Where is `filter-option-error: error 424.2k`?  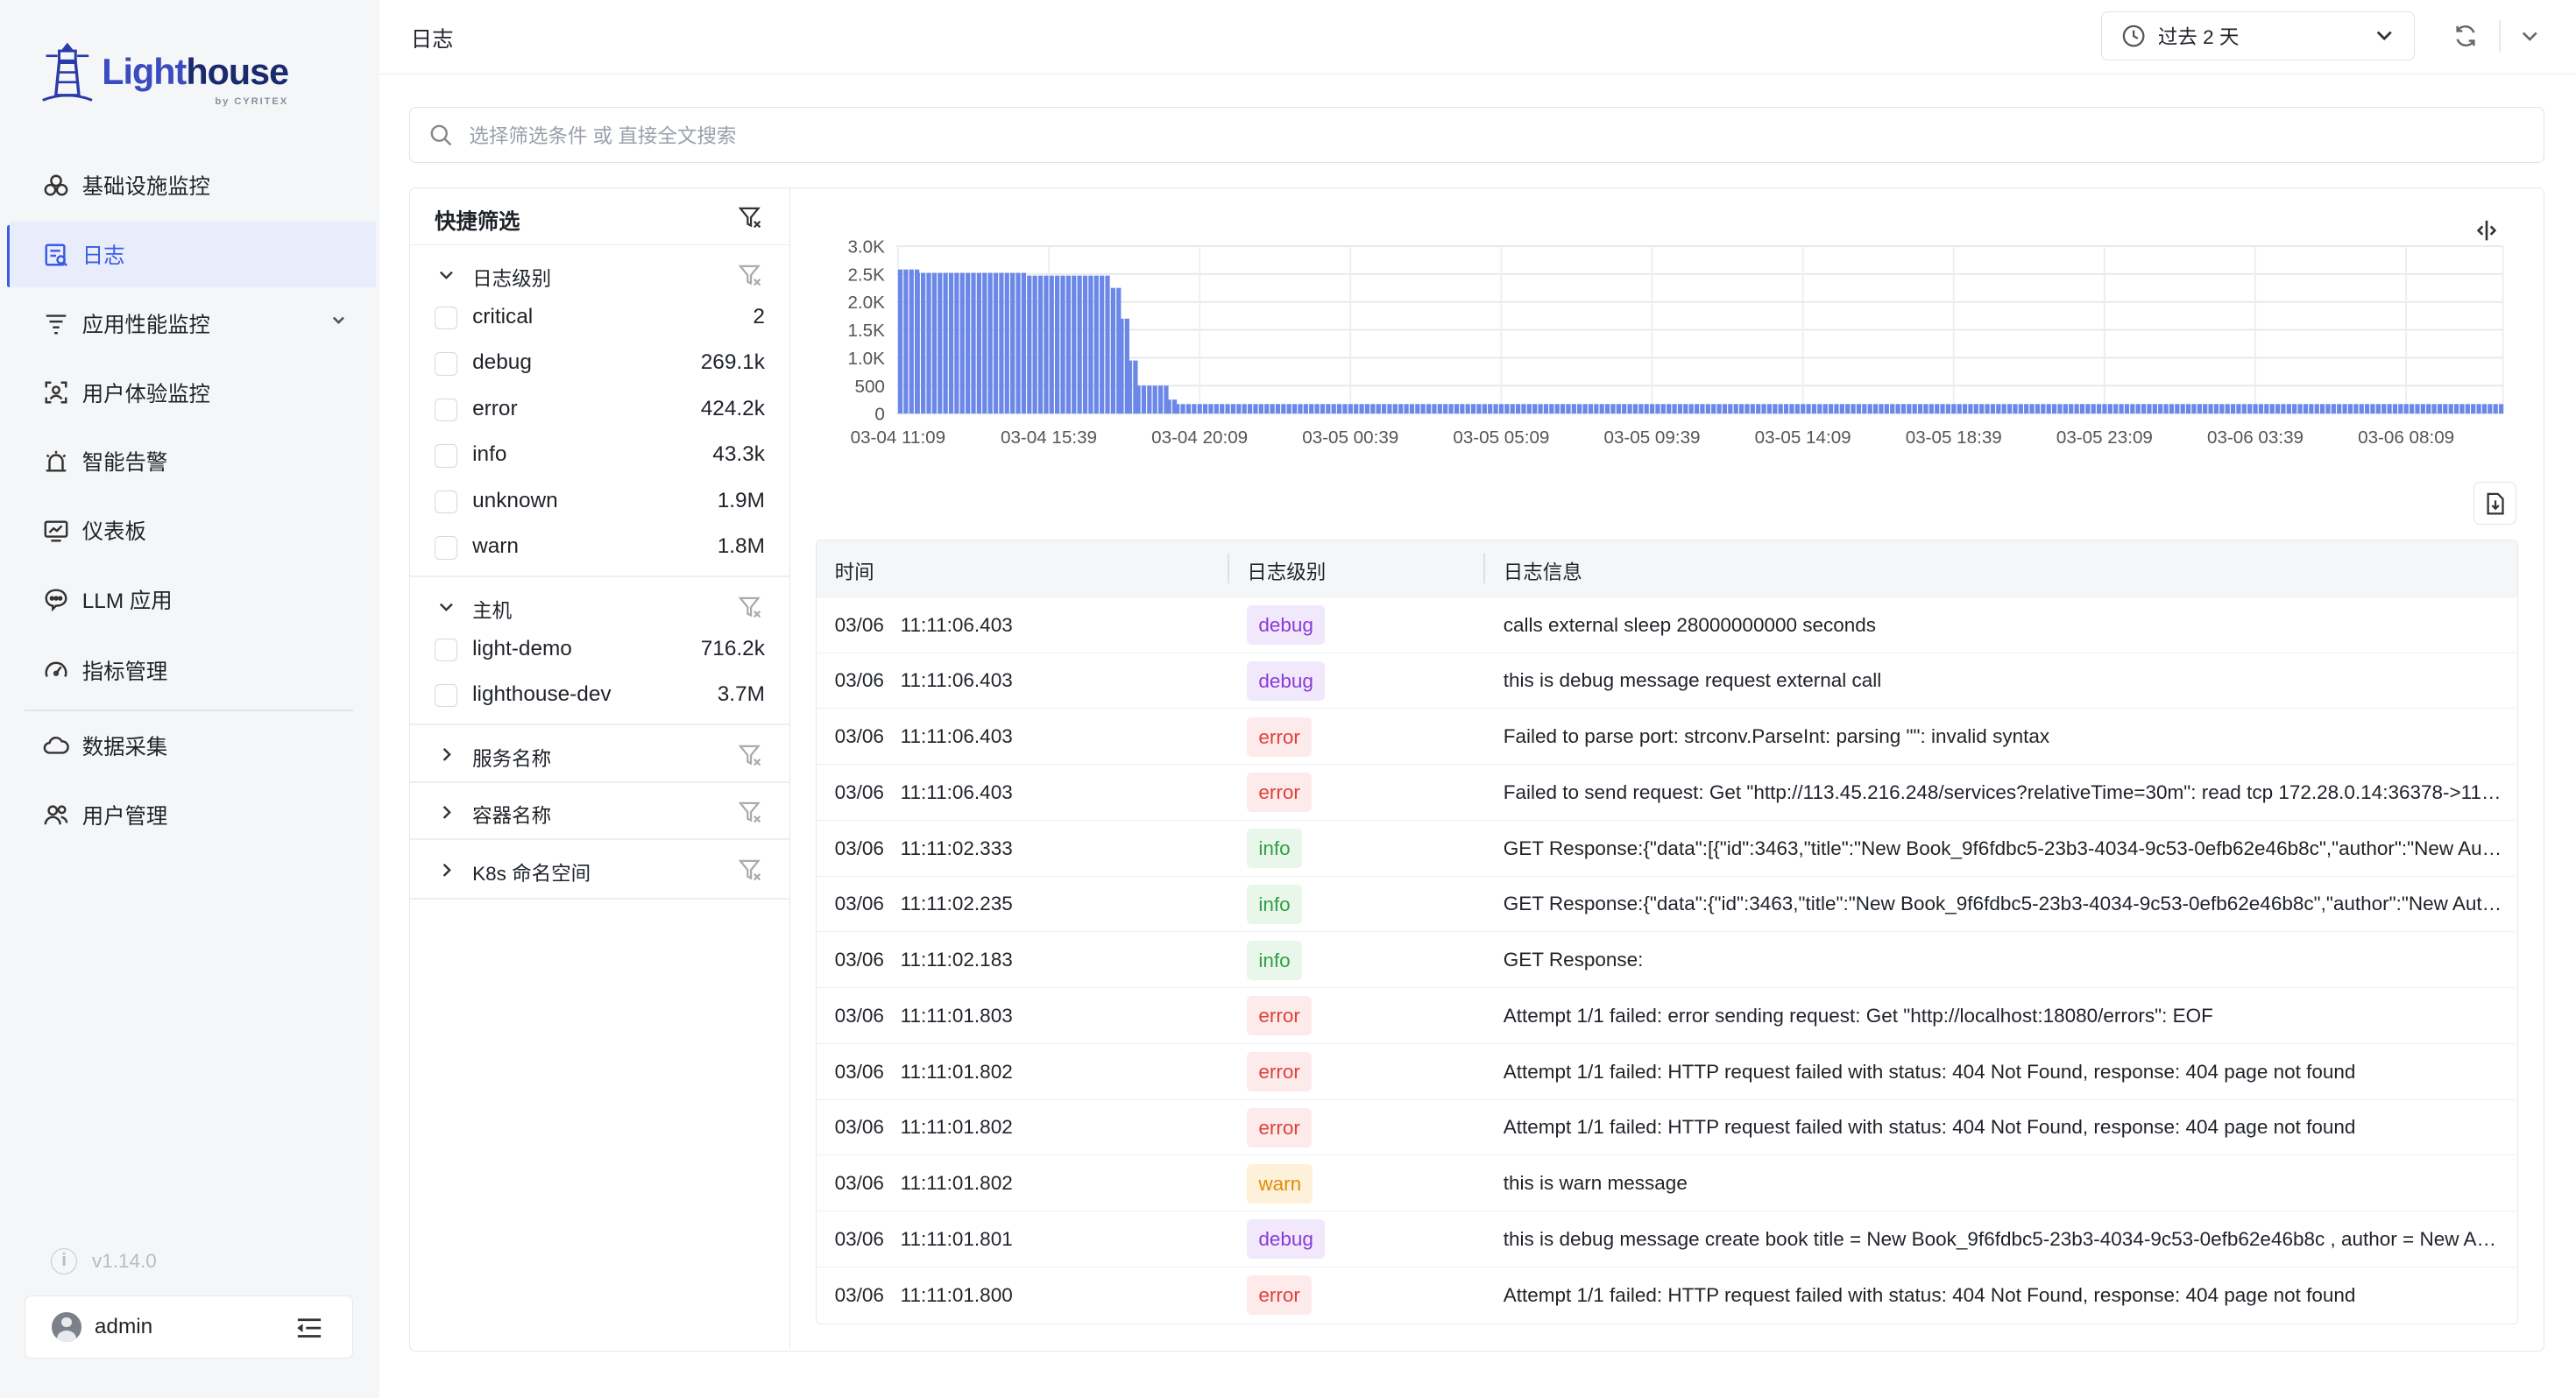 filter-option-error: error 424.2k is located at coordinates (599, 410).